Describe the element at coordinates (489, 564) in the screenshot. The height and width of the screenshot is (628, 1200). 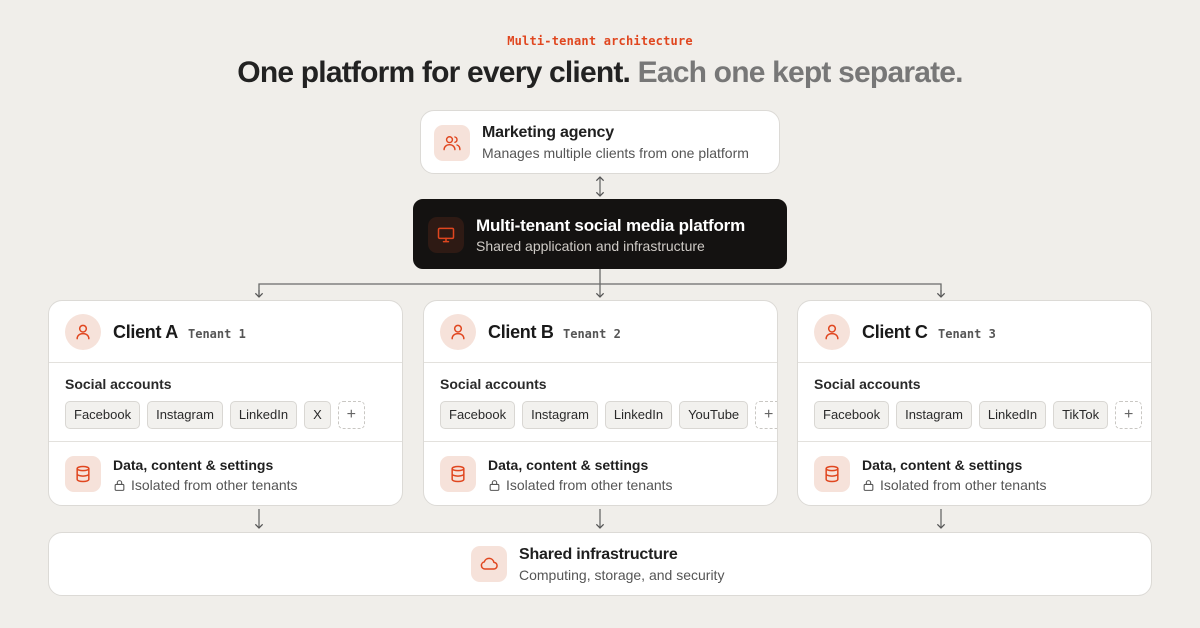
I see `cloud-icon` at that location.